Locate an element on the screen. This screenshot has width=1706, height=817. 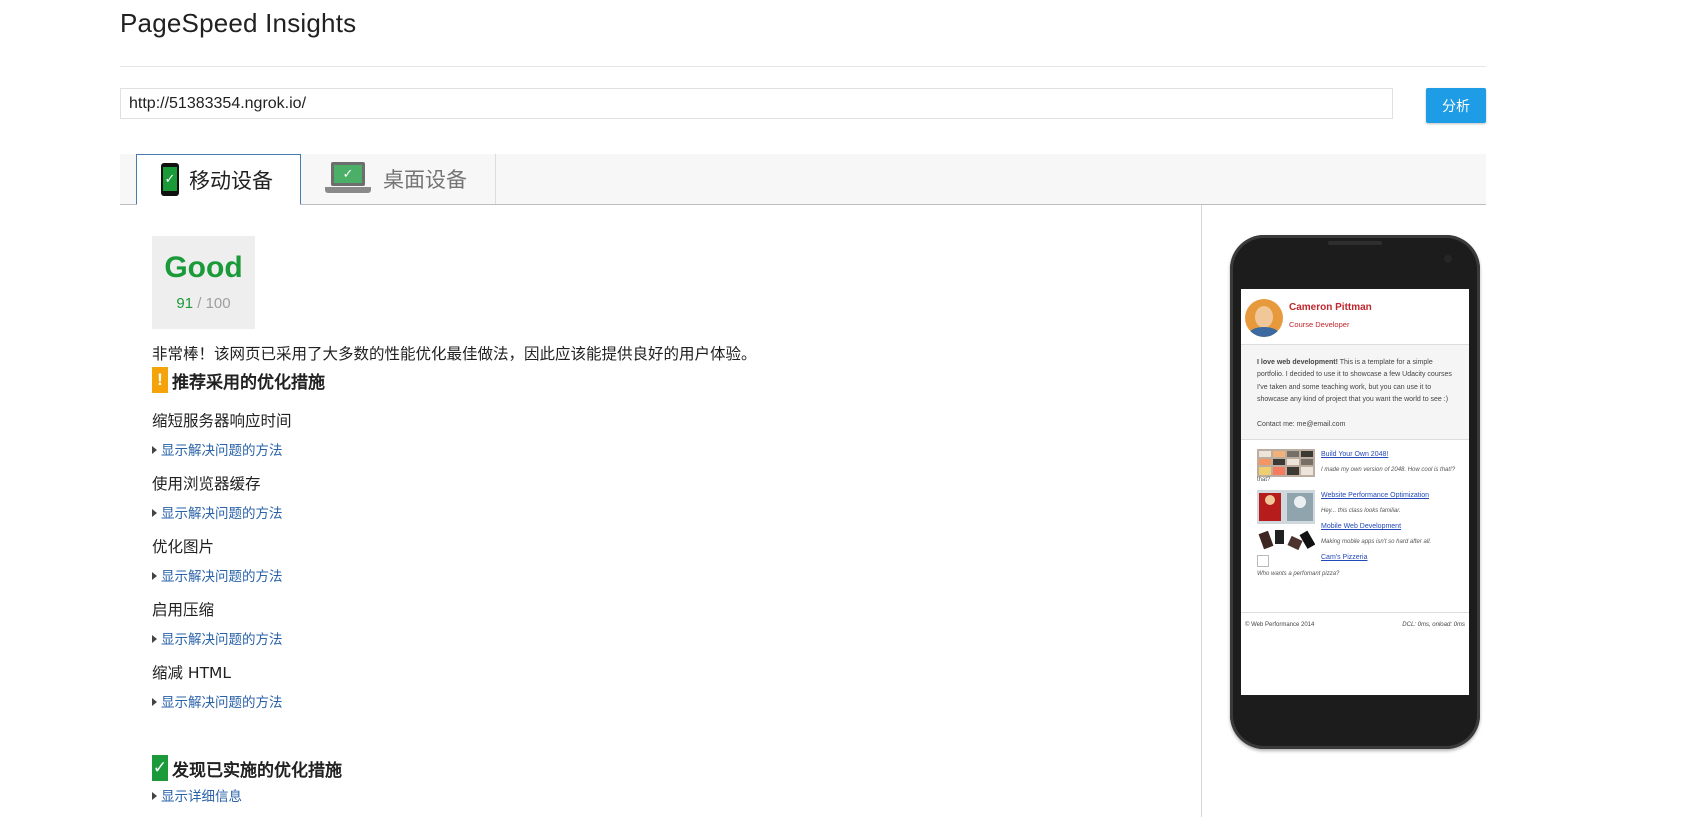
preview-role: Course Developer is located at coordinates (1319, 324).